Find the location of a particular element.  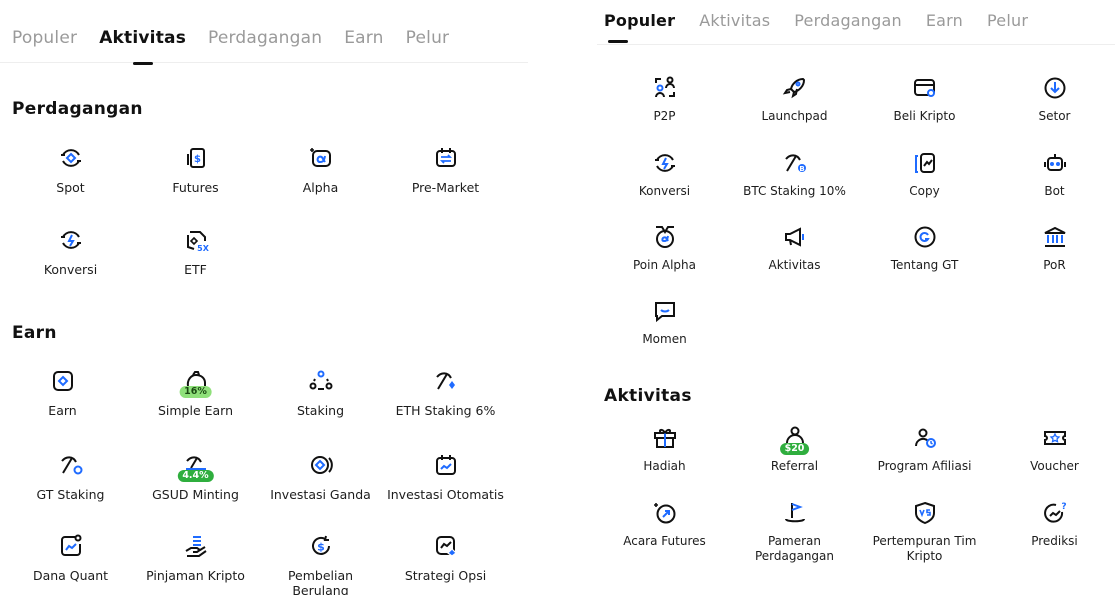

menu-item-staking: Staking is located at coordinates (320, 393).